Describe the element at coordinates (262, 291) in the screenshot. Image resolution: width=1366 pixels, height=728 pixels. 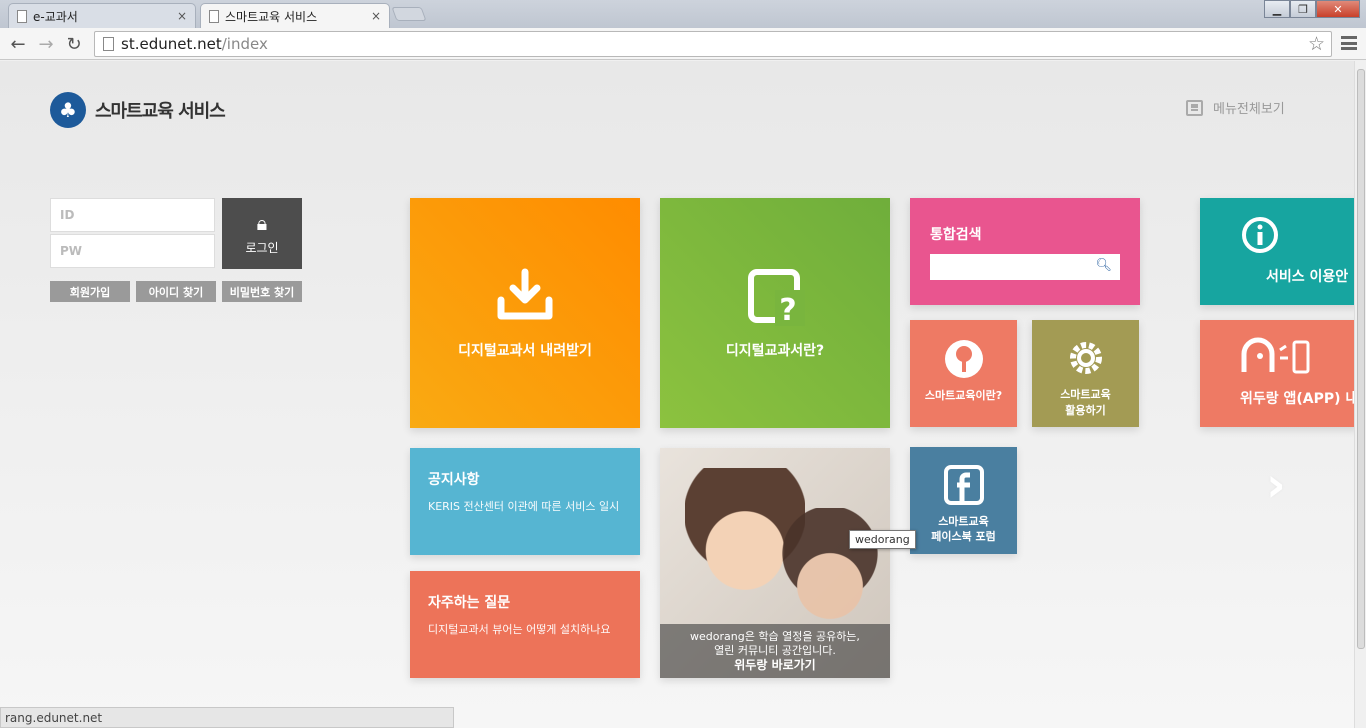
I see `find-pw-button: 비밀번호 찾기` at that location.